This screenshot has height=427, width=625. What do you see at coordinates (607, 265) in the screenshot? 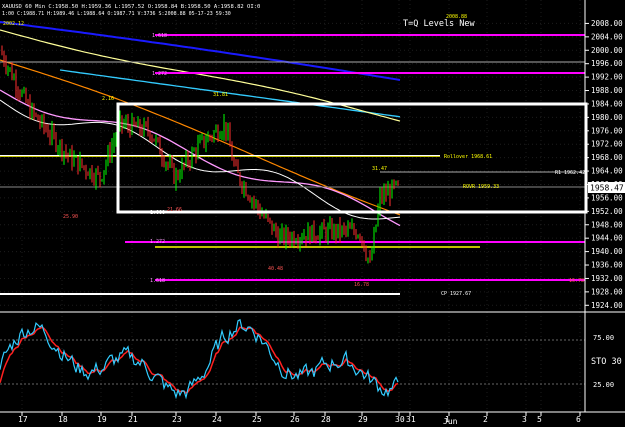
I see `price-tick-label: 1936.00` at bounding box center [607, 265].